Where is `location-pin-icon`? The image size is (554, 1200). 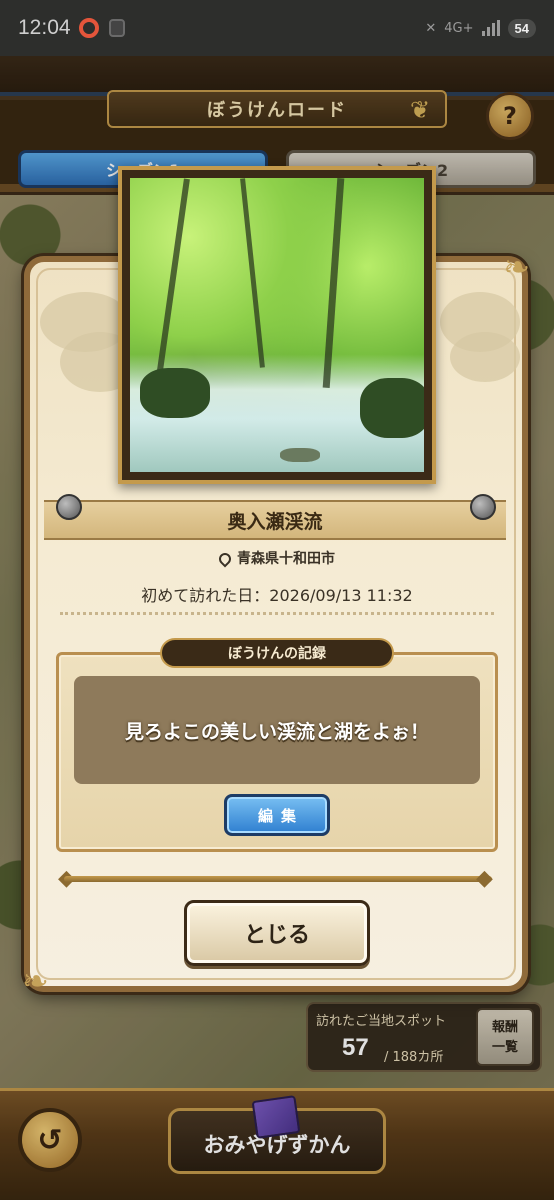
location-pin-icon is located at coordinates (225, 559).